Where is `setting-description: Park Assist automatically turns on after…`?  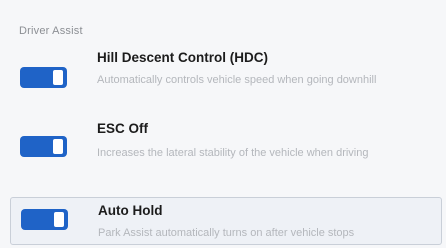
setting-description: Park Assist automatically turns on after… is located at coordinates (226, 233).